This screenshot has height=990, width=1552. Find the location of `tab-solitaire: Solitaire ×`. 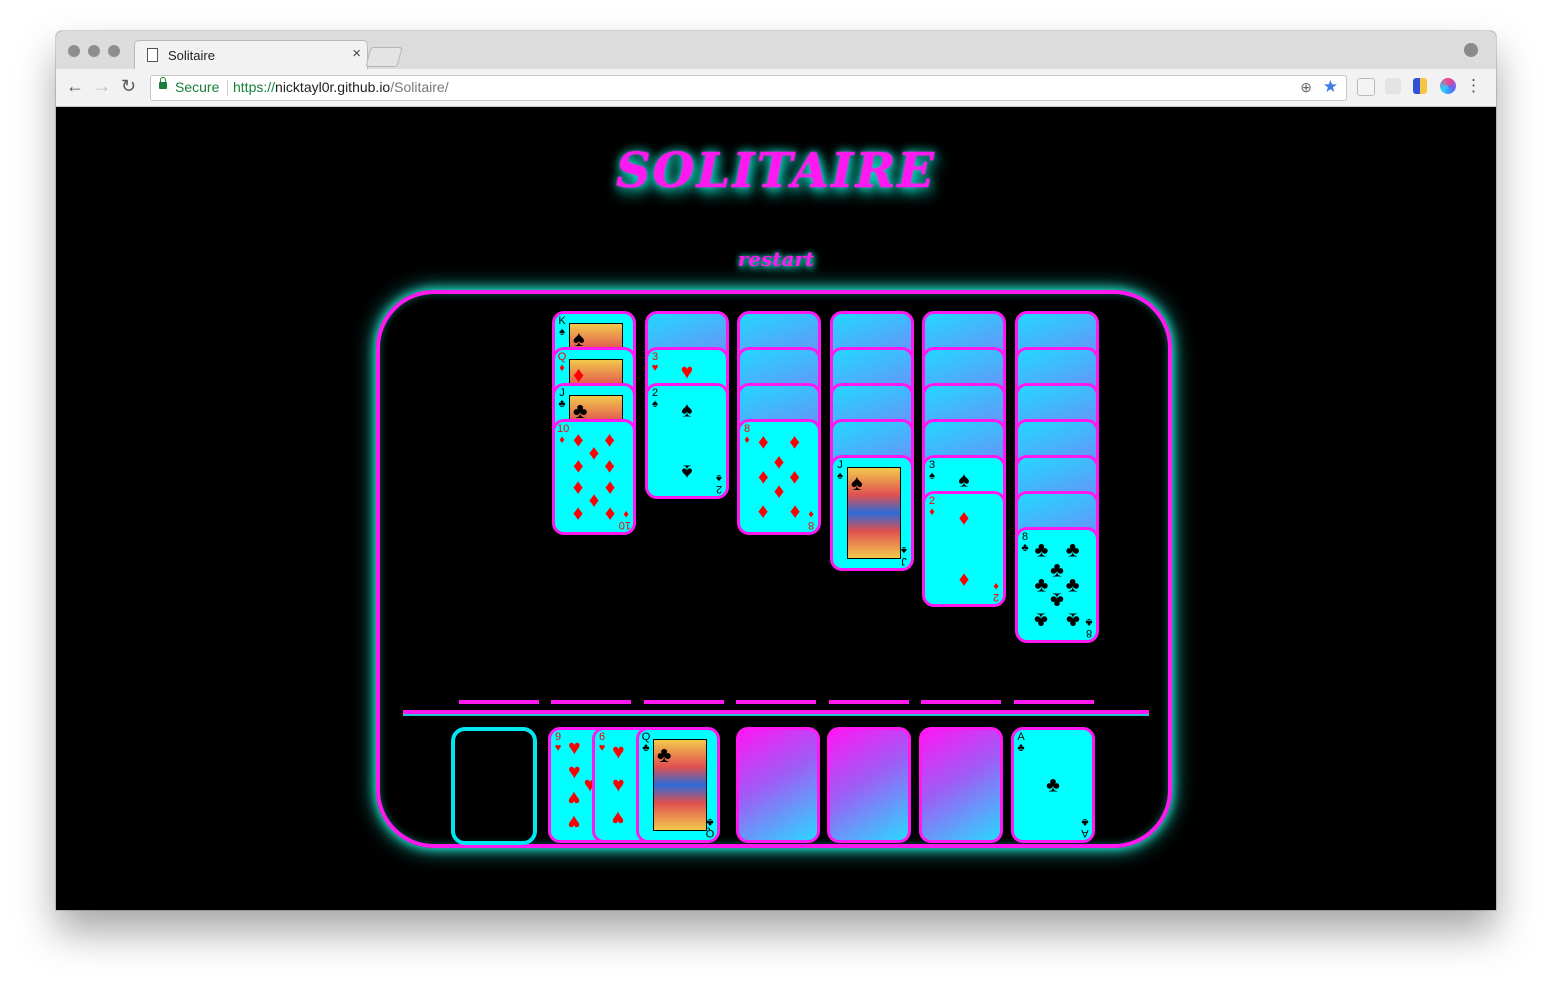

tab-solitaire: Solitaire × is located at coordinates (251, 55).